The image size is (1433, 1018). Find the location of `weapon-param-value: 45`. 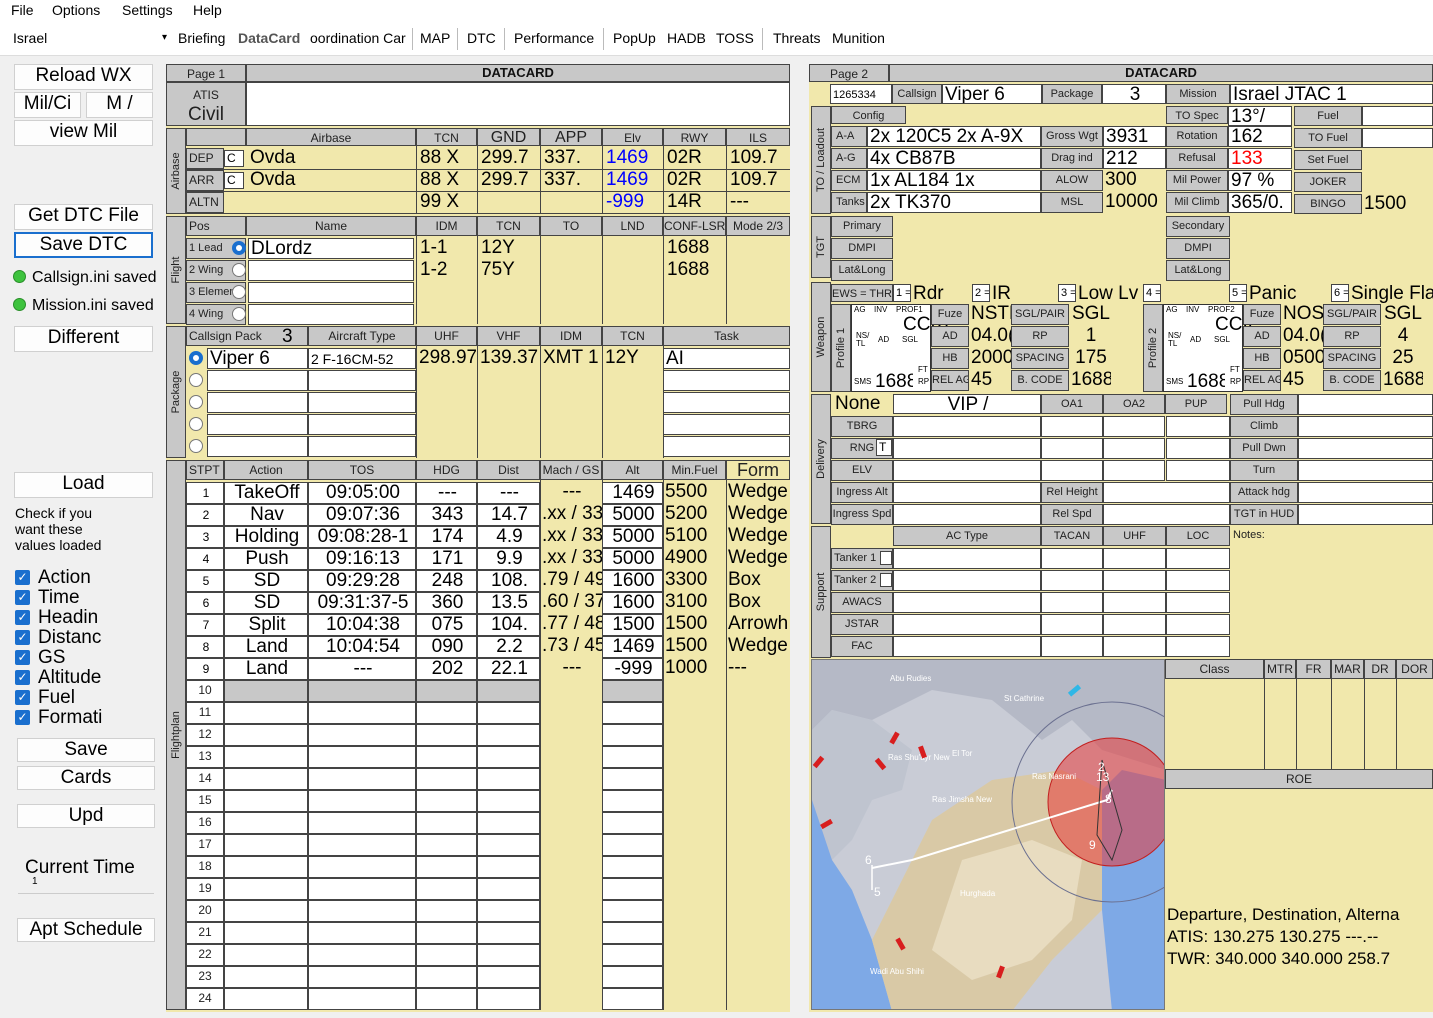

weapon-param-value: 45 is located at coordinates (990, 381).